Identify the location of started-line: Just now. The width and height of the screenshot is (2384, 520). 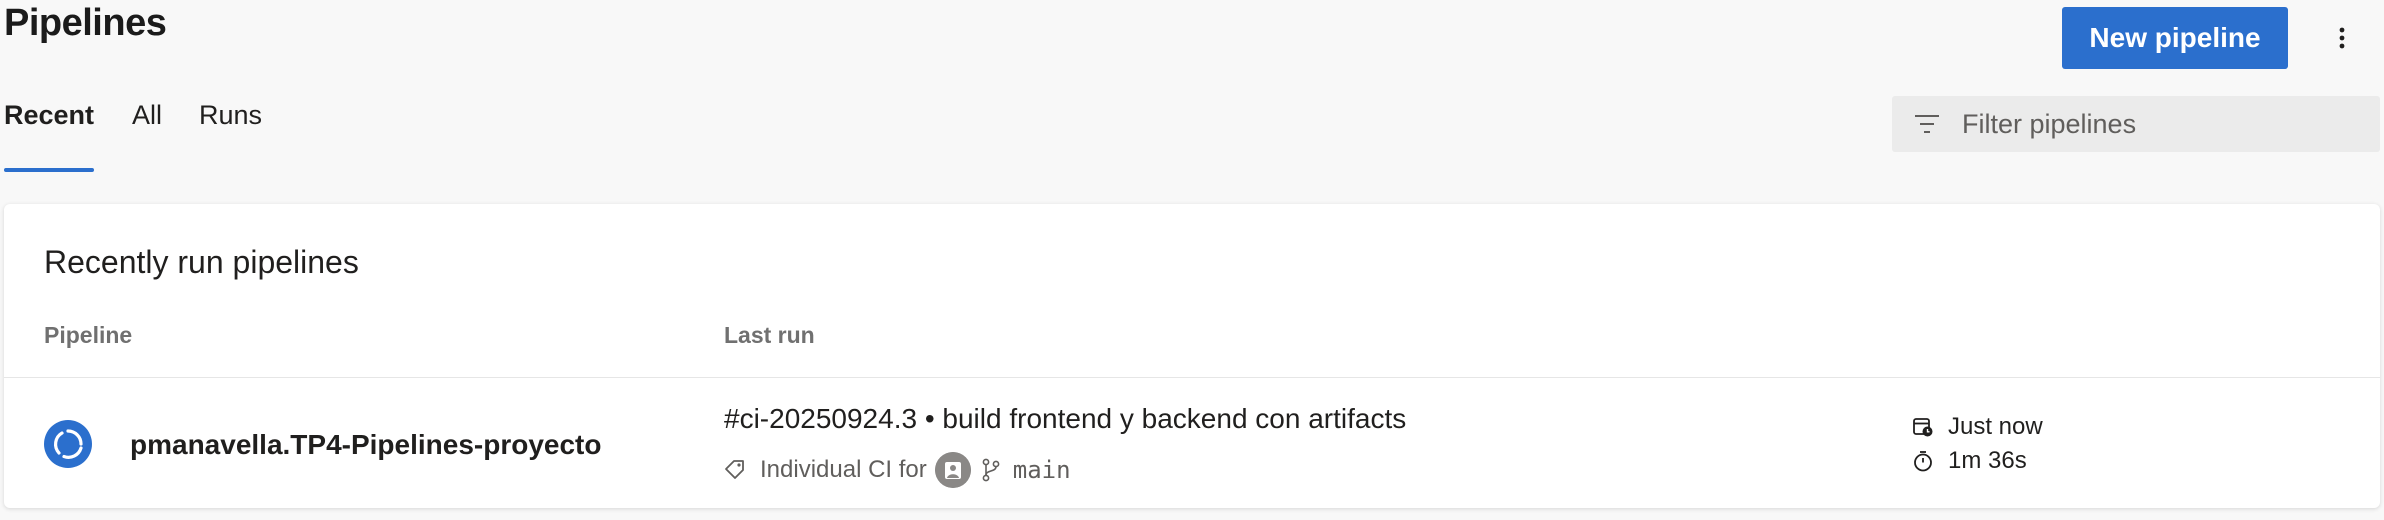
(1977, 427).